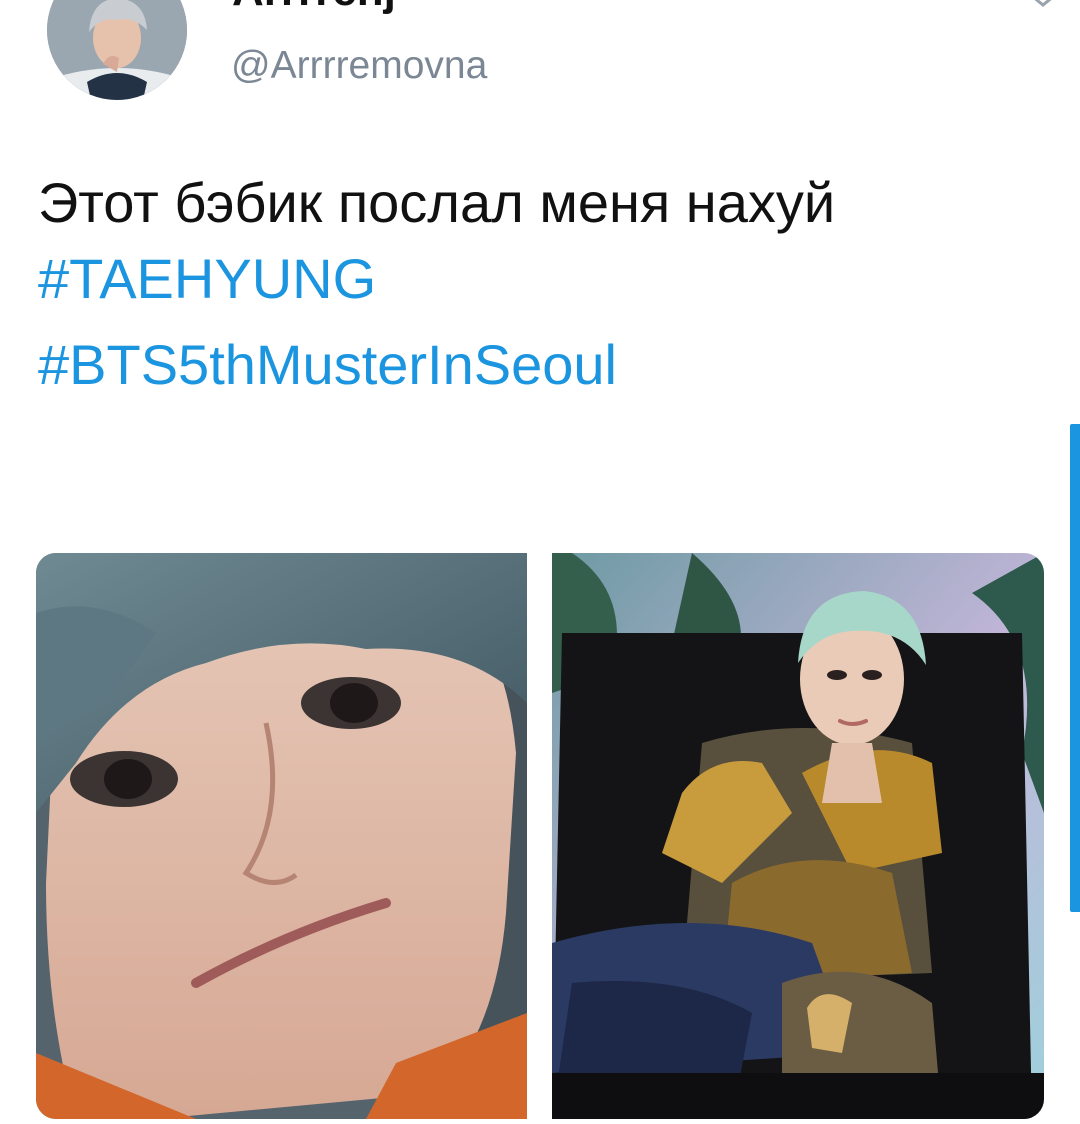 Image resolution: width=1080 pixels, height=1124 pixels. Describe the element at coordinates (327, 364) in the screenshot. I see `hashtag-link: #BTS5thMusterInSeoul` at that location.